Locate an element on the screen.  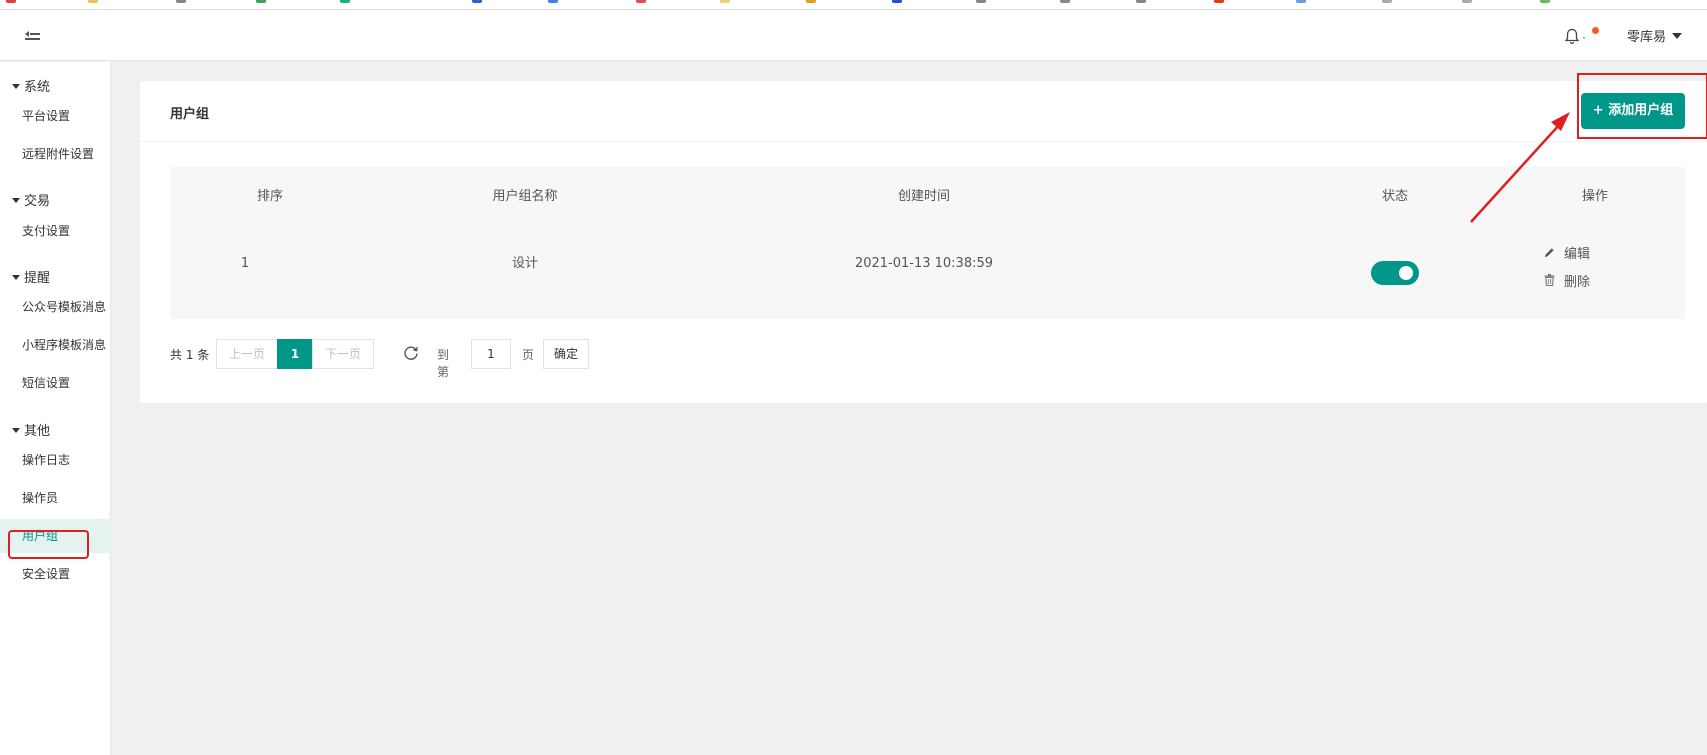
status-toggle is located at coordinates (1395, 273).